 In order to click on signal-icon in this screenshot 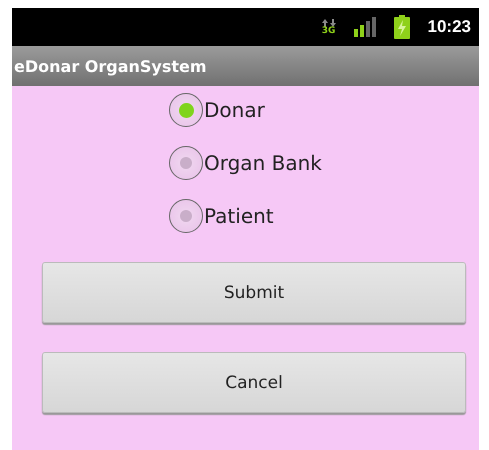, I will do `click(365, 27)`.